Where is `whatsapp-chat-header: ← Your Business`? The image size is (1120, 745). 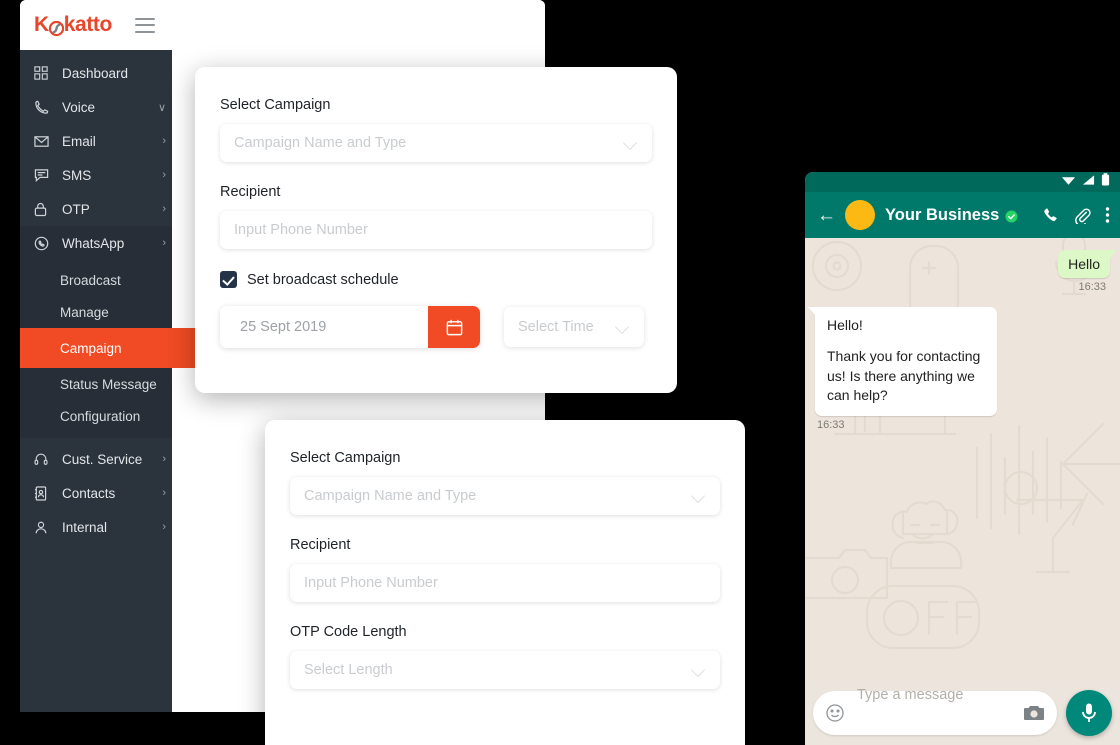 whatsapp-chat-header: ← Your Business is located at coordinates (962, 215).